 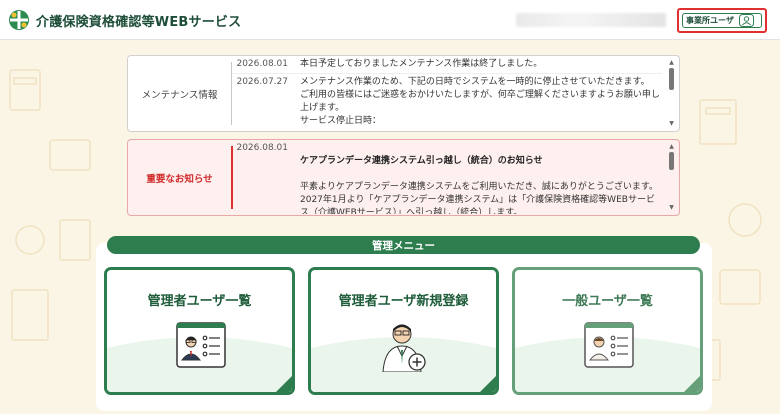 I want to click on admin-user-register-icon, so click(x=404, y=348).